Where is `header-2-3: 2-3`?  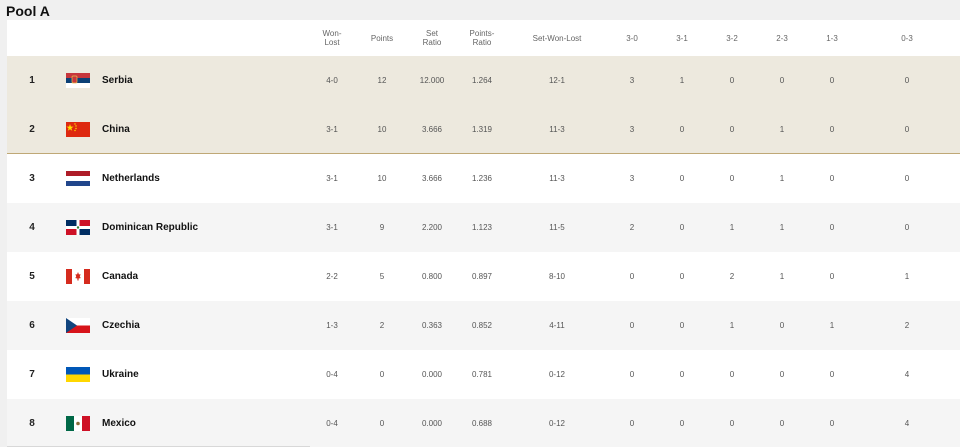 header-2-3: 2-3 is located at coordinates (782, 38).